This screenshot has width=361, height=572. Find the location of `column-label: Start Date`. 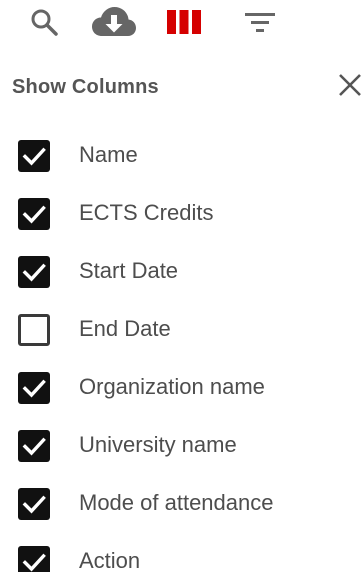

column-label: Start Date is located at coordinates (129, 270).